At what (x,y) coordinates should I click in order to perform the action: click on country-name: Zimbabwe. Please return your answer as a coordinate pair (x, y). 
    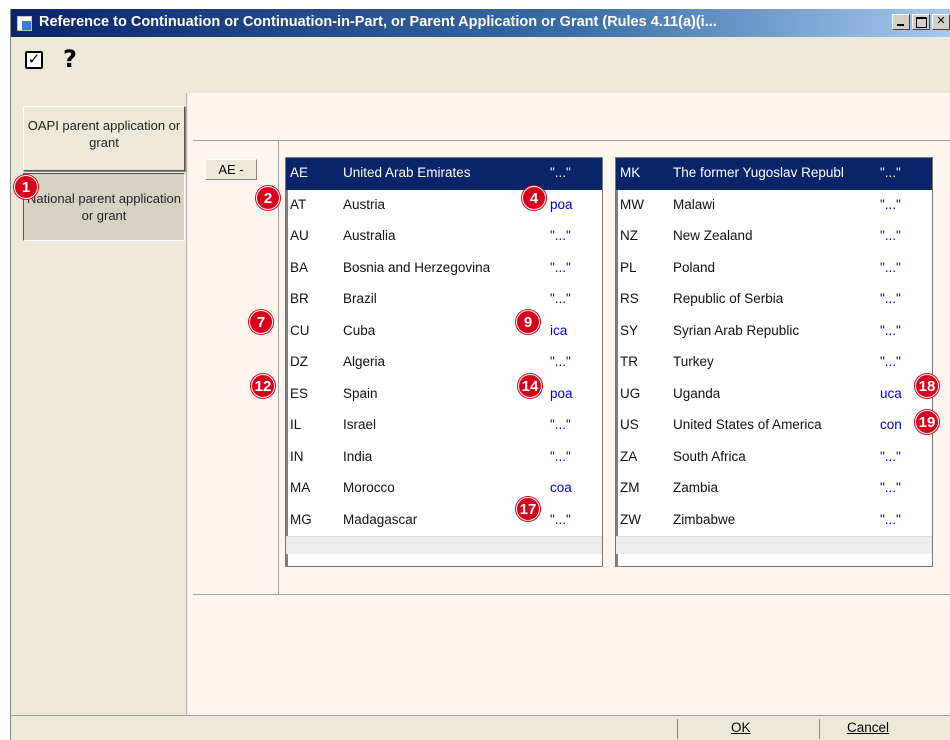
    Looking at the image, I should click on (704, 519).